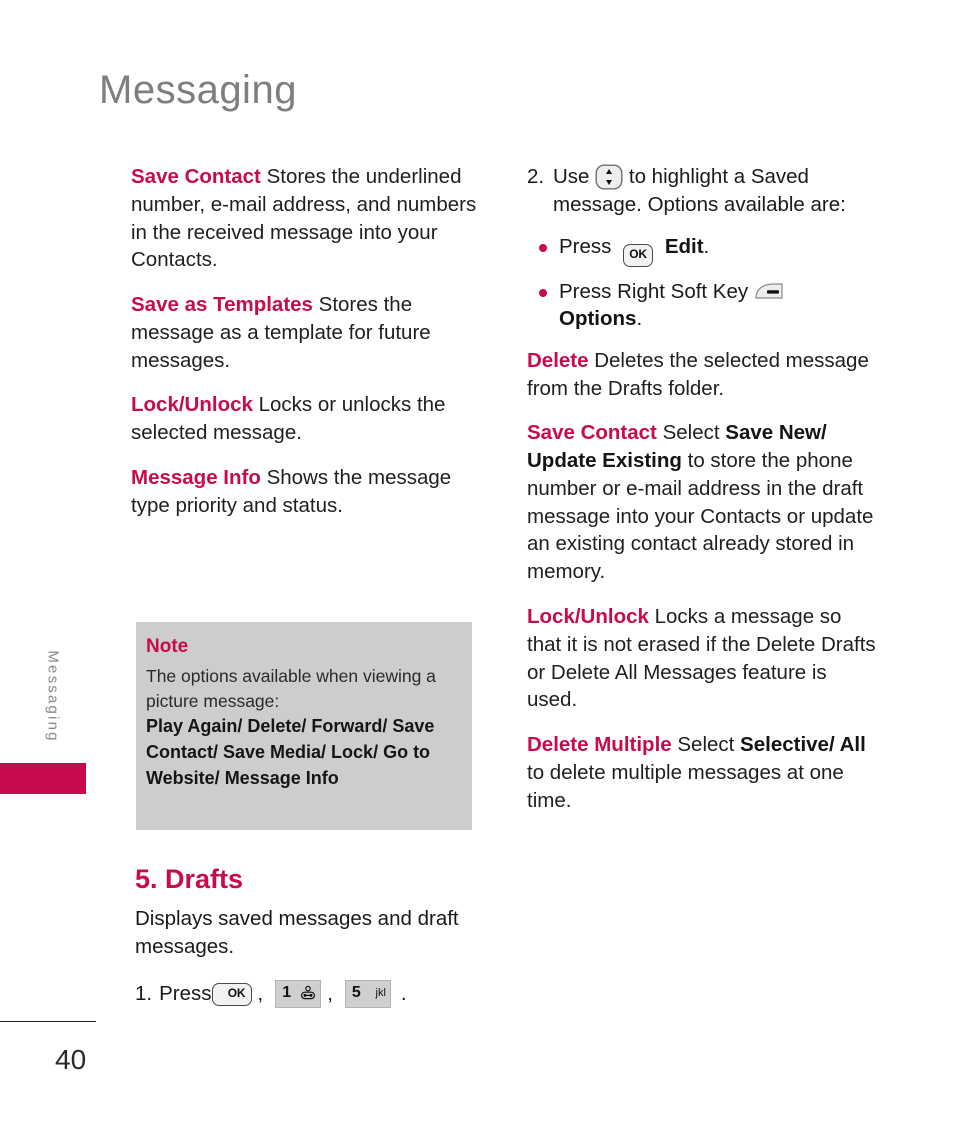 The image size is (954, 1145). Describe the element at coordinates (71, 1059) in the screenshot. I see `page-number: 40` at that location.